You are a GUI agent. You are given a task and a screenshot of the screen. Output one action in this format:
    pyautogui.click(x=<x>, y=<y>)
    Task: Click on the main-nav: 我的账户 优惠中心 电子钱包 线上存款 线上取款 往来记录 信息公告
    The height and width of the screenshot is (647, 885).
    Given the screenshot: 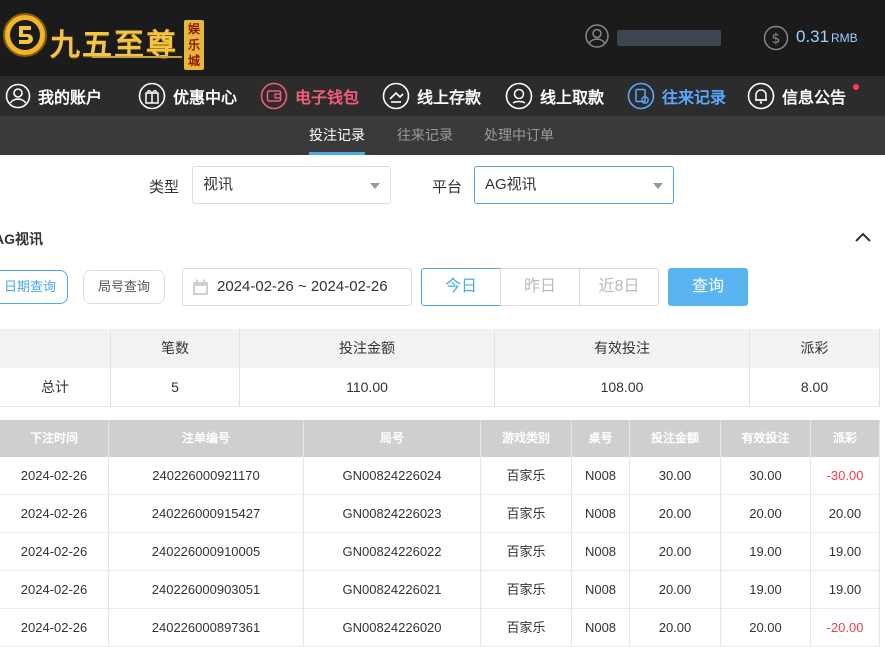 What is the action you would take?
    pyautogui.click(x=442, y=96)
    